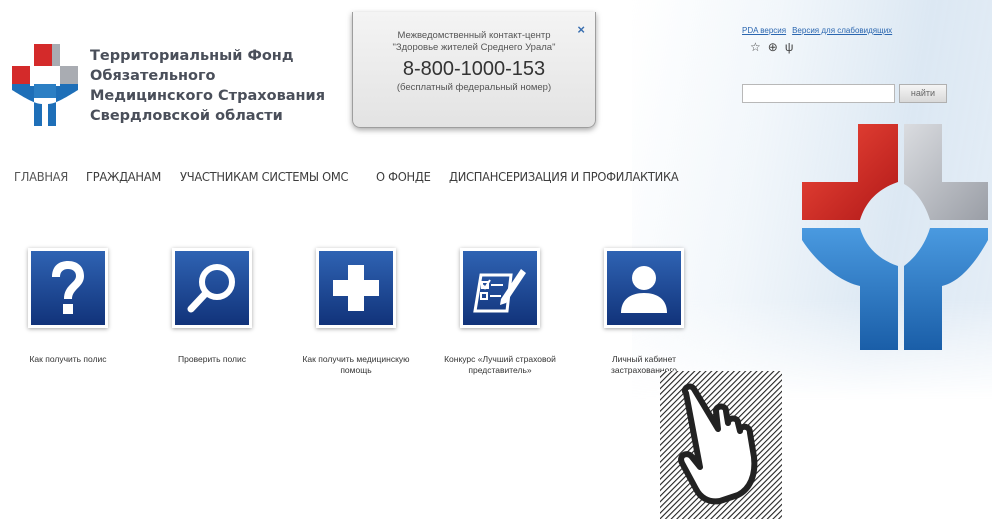  I want to click on tile-label: Проверить полис, so click(212, 359).